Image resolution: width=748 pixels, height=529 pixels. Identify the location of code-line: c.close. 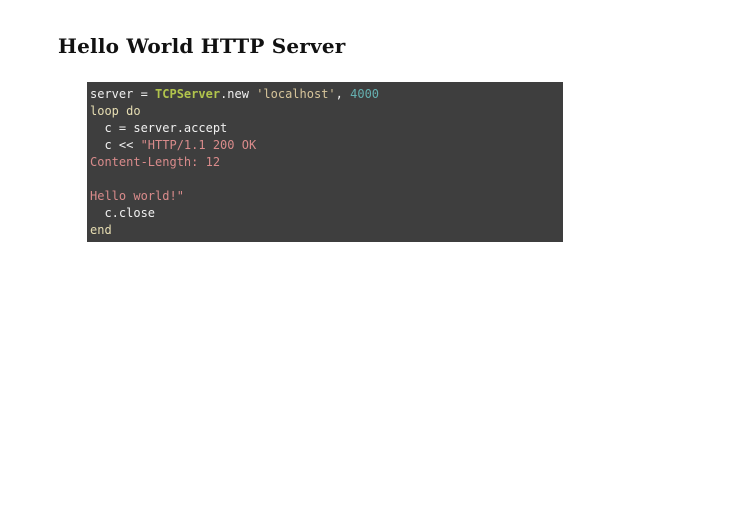
(324, 213).